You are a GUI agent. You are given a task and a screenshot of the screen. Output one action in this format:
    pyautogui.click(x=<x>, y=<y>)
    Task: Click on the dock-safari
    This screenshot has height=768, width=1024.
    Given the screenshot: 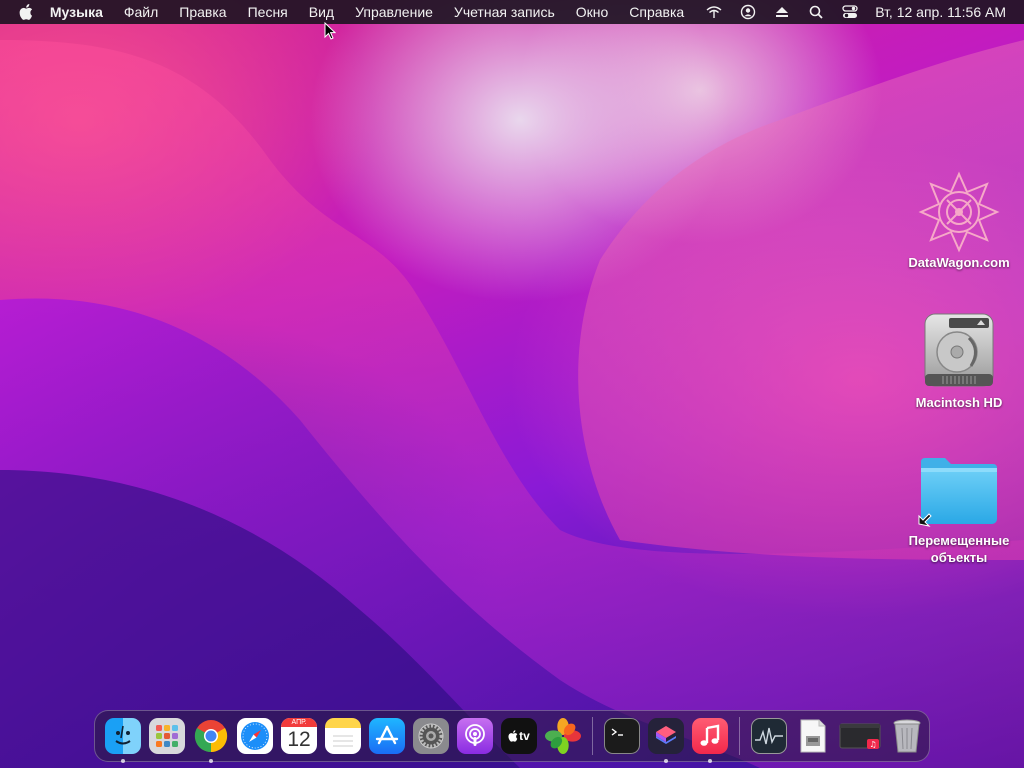 What is the action you would take?
    pyautogui.click(x=255, y=736)
    